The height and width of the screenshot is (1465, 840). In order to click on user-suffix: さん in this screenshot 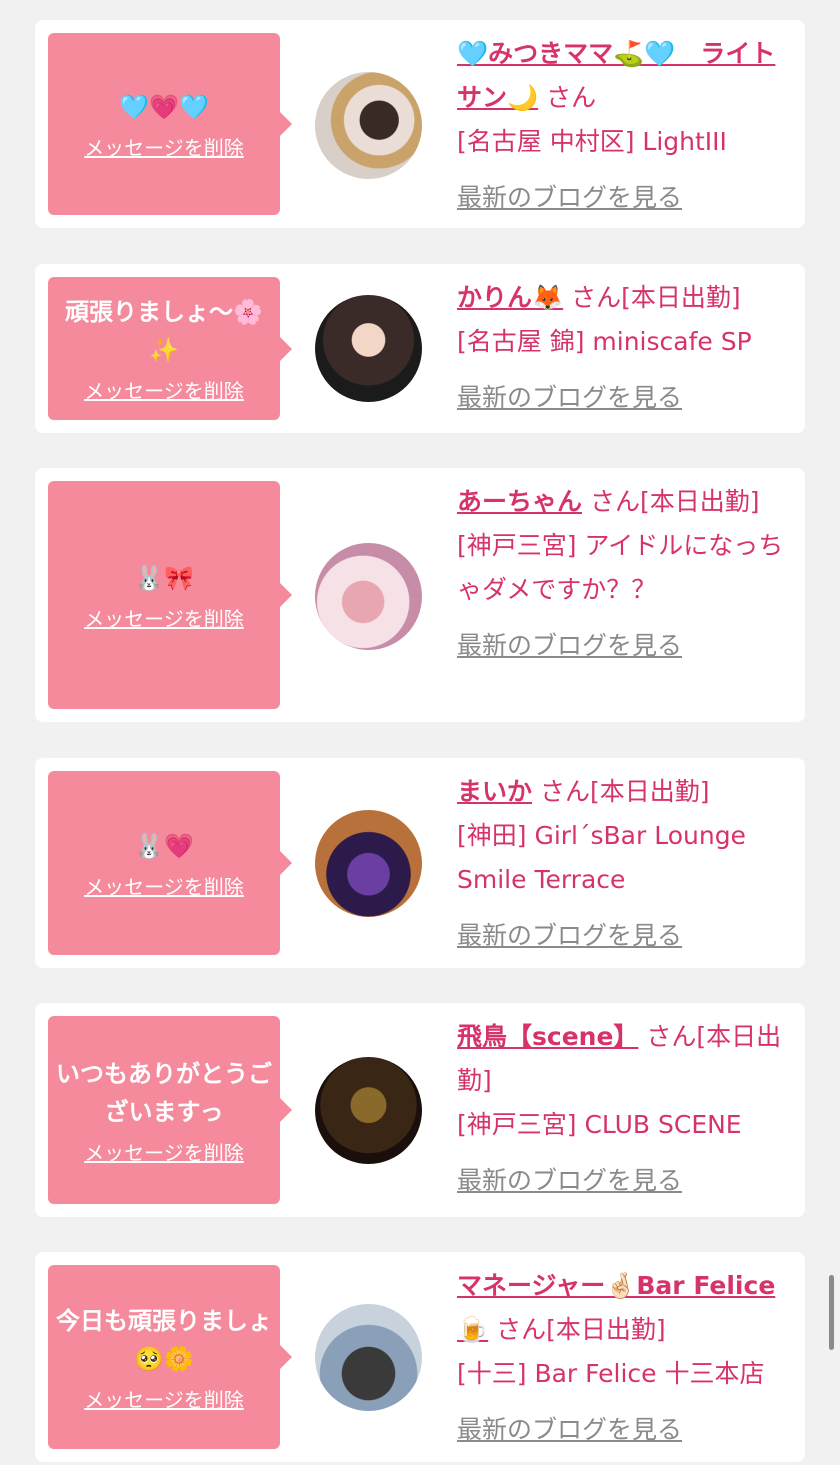, I will do `click(571, 97)`.